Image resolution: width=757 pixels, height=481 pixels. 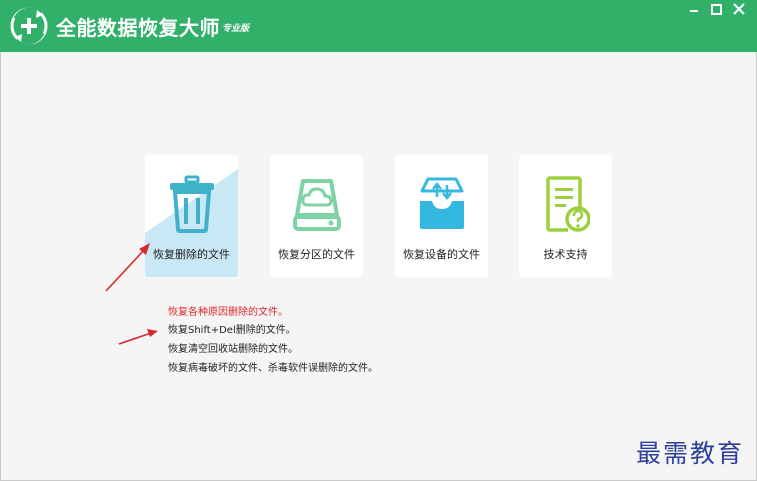 I want to click on card-label: 技术支持, so click(x=565, y=254).